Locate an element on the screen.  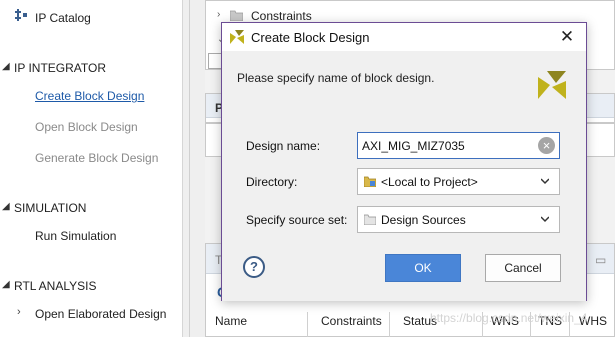
splitter is located at coordinates (194, 168).